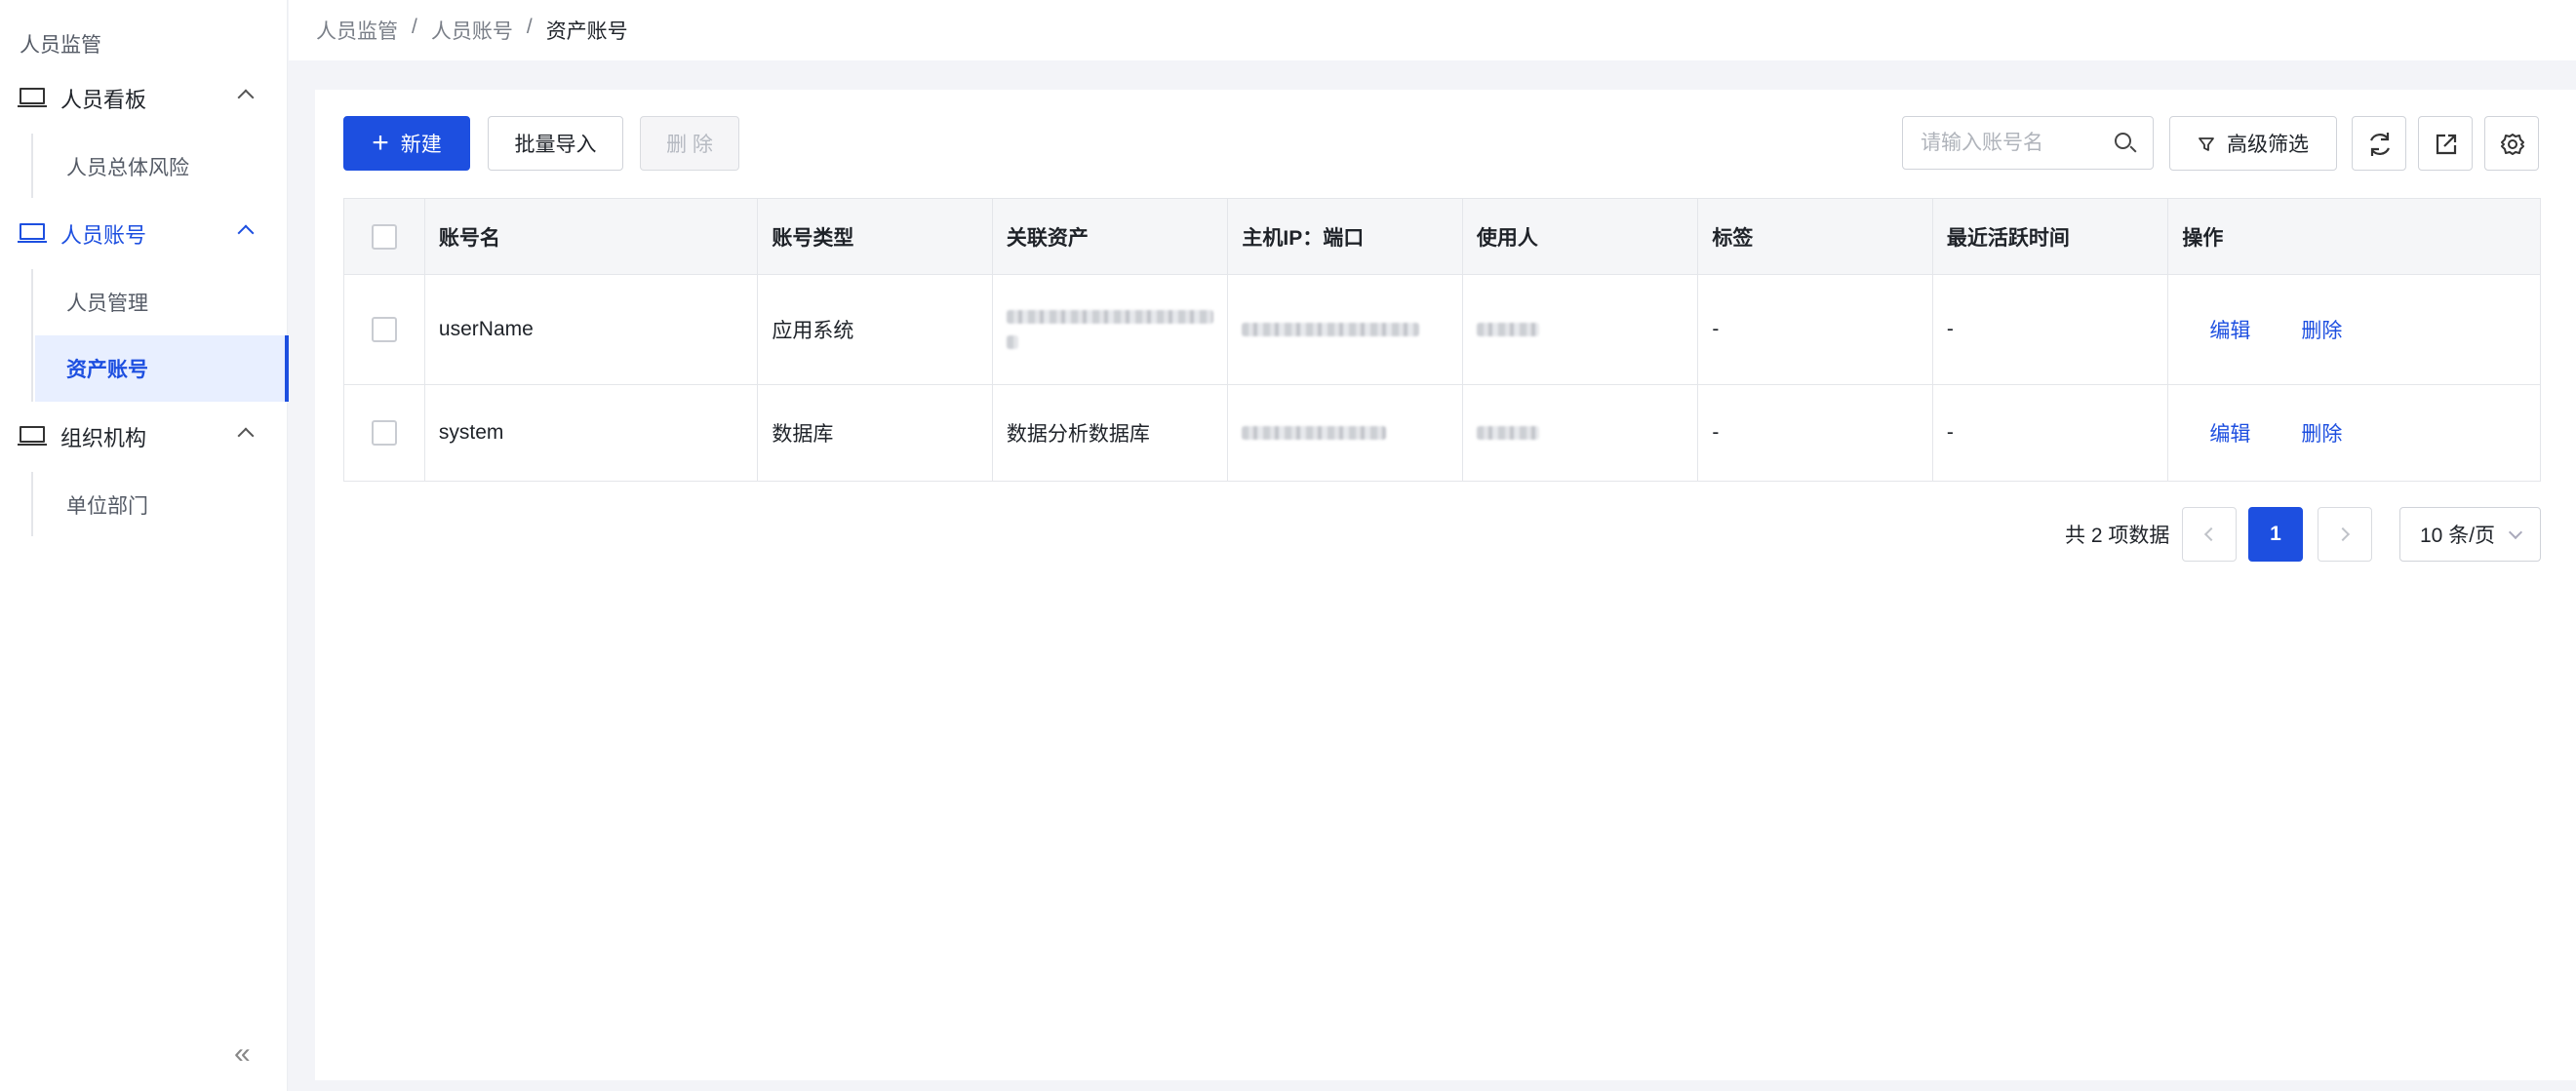 Image resolution: width=2576 pixels, height=1091 pixels. Describe the element at coordinates (242, 1054) in the screenshot. I see `collapse-sidebar-icon: «` at that location.